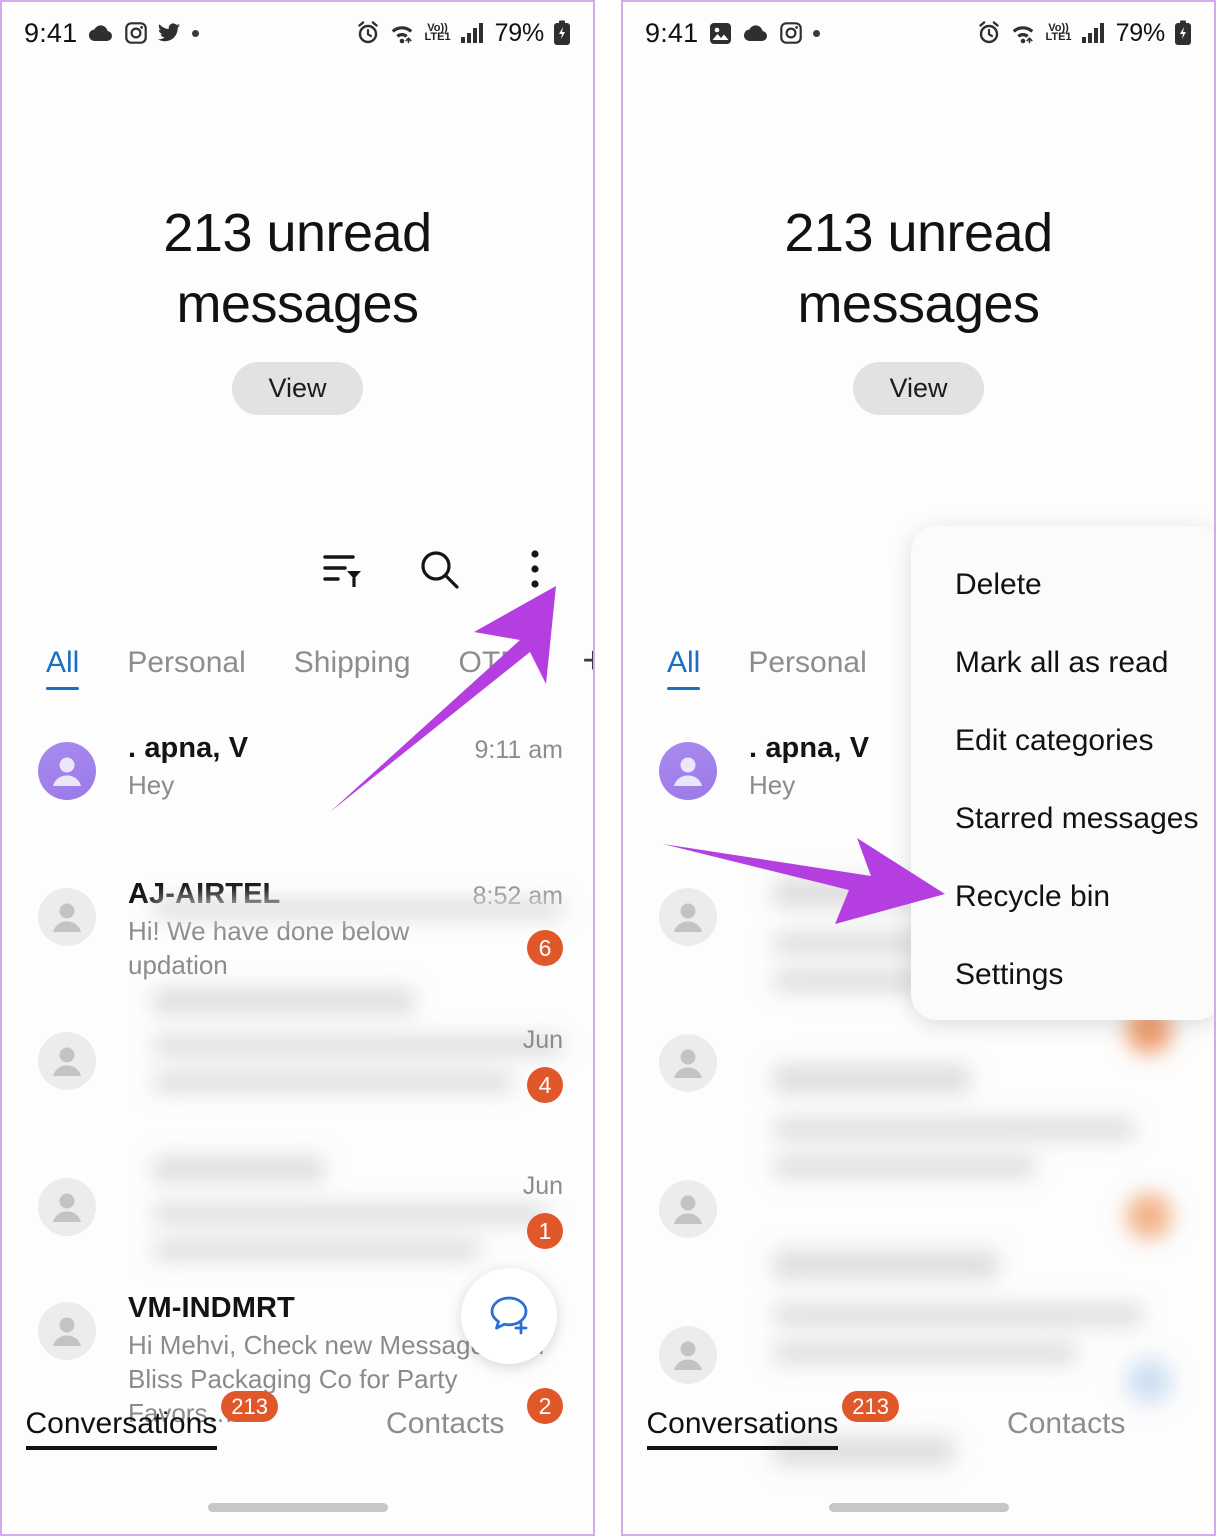  I want to click on tab-all: All, so click(63, 668).